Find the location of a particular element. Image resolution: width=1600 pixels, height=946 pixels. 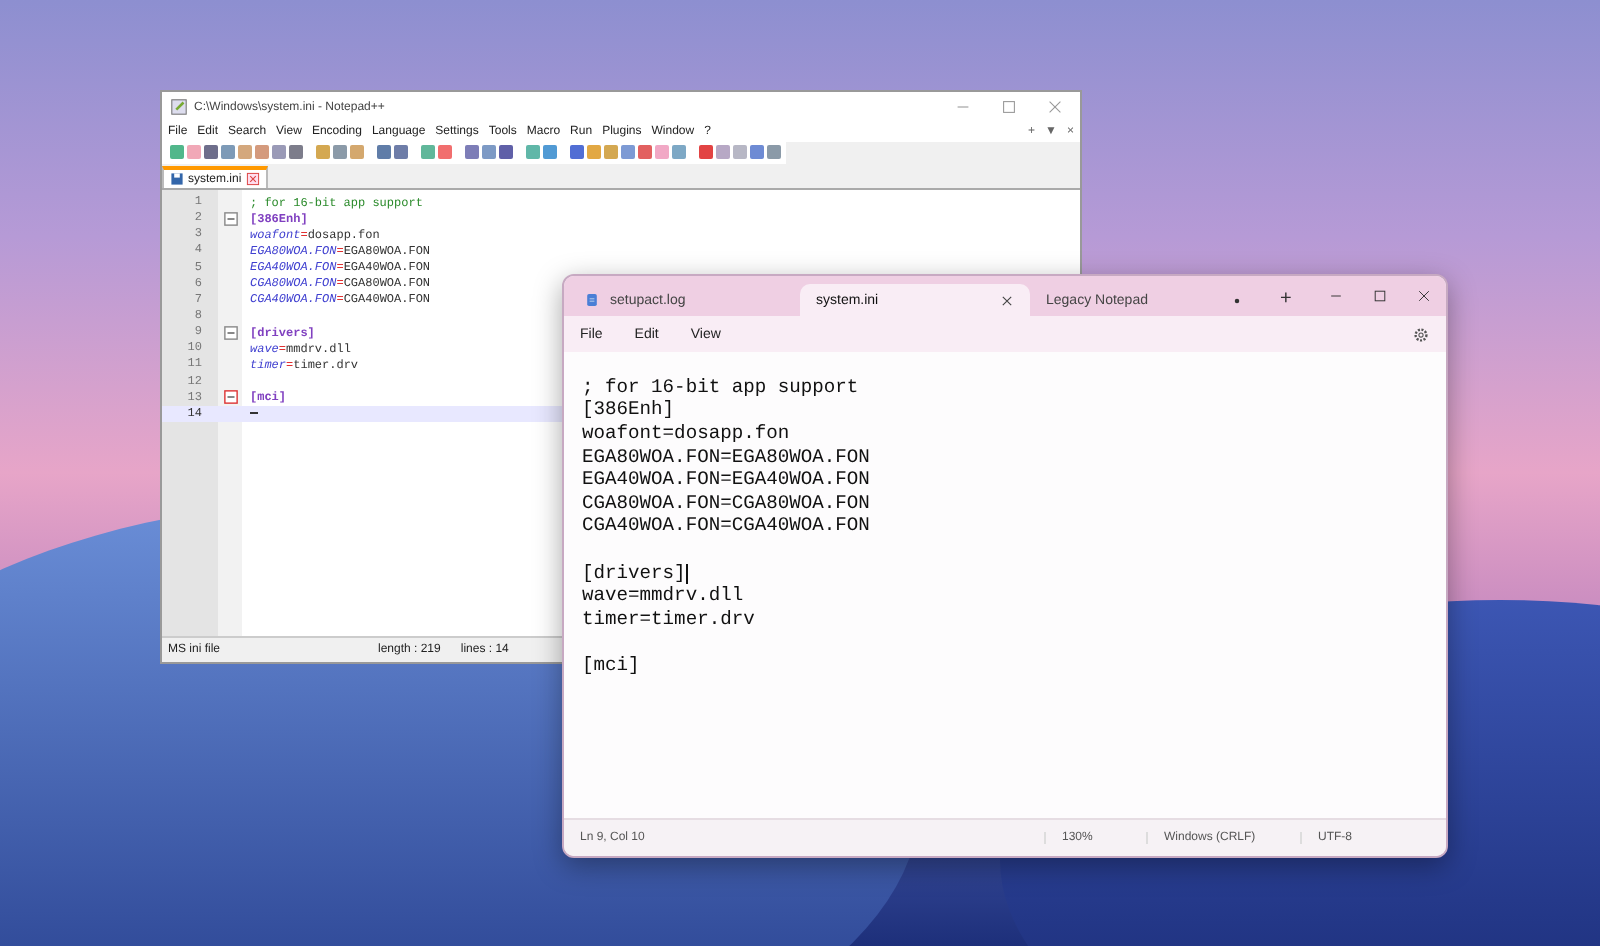

text-line: woafont=dosapp.fon is located at coordinates (687, 433).